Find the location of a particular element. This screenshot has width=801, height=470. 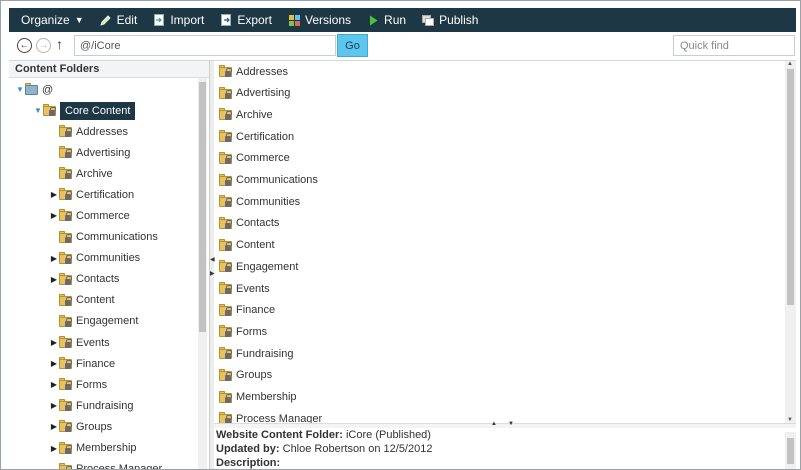

tree-item: Archive is located at coordinates (81, 173).